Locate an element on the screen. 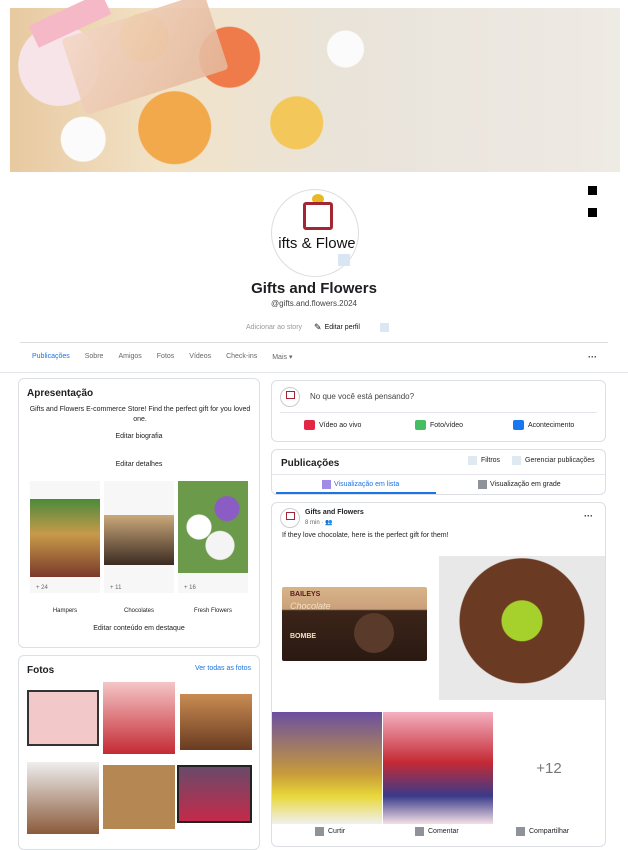  tabs-more-icon: ··· is located at coordinates (592, 357).